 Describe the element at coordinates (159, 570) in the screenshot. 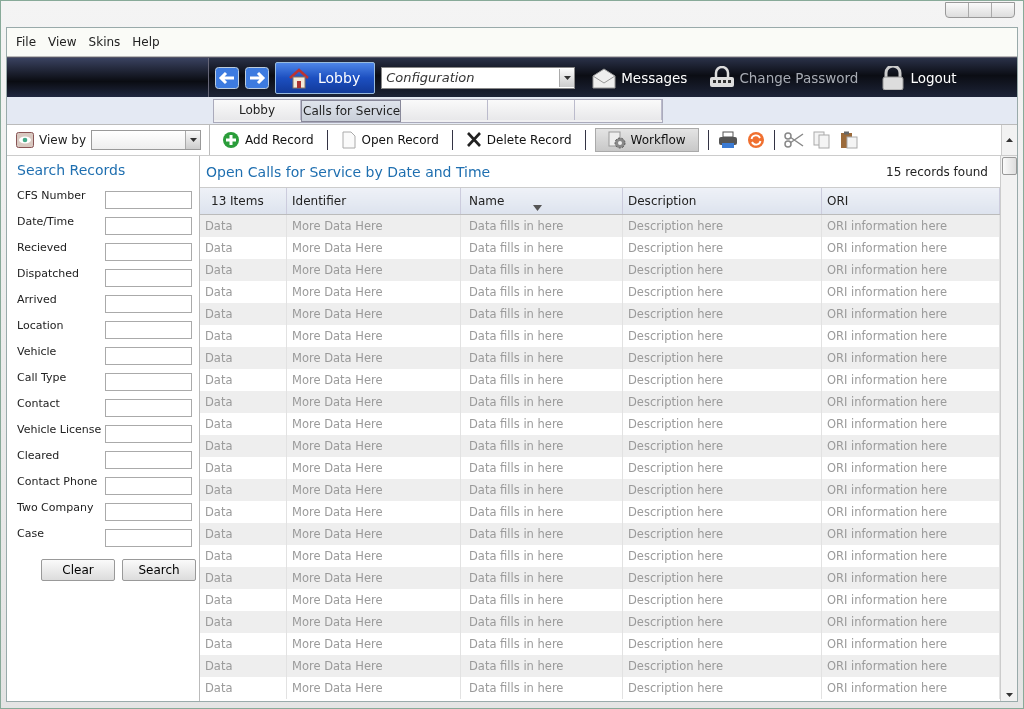

I see `form-button: Search` at that location.